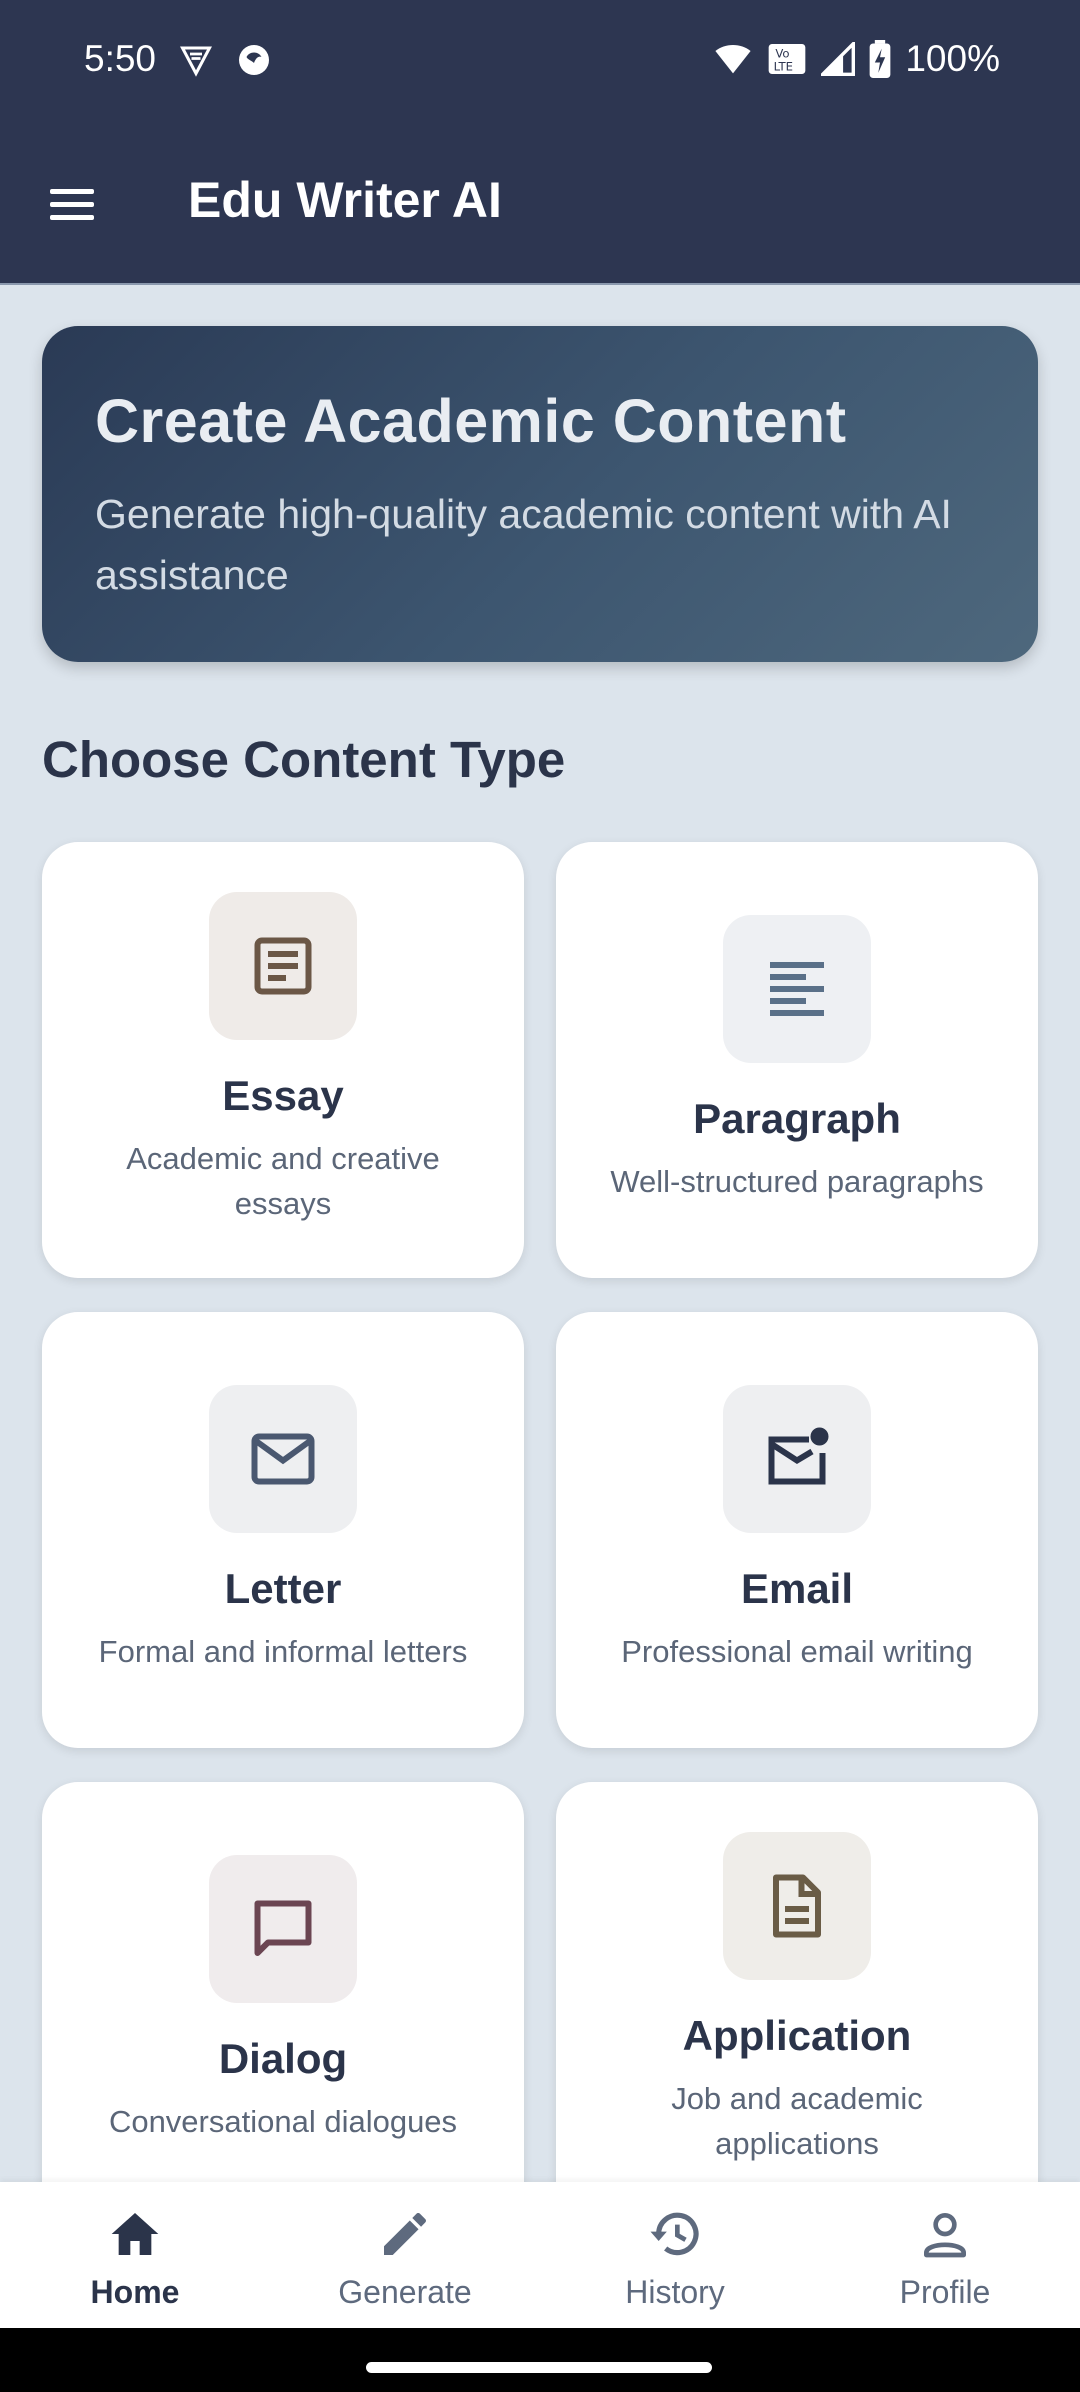  What do you see at coordinates (405, 2292) in the screenshot?
I see `nav-label: Generate` at bounding box center [405, 2292].